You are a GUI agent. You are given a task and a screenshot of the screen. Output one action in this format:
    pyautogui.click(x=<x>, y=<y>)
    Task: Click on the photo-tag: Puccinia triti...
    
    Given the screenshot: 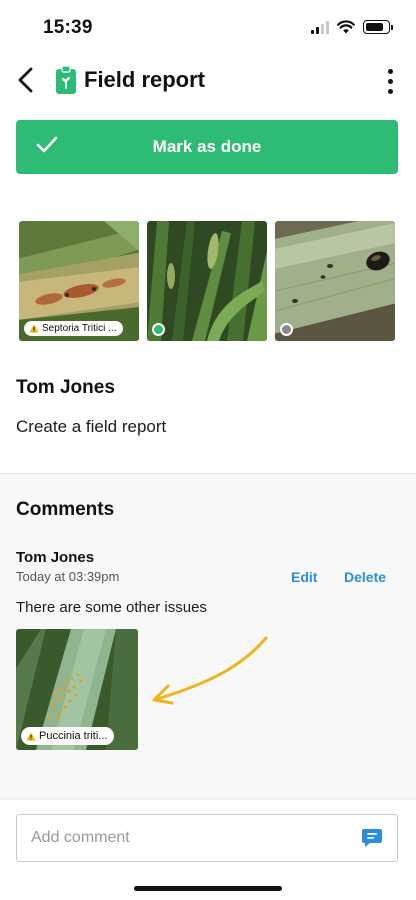 What is the action you would take?
    pyautogui.click(x=68, y=736)
    